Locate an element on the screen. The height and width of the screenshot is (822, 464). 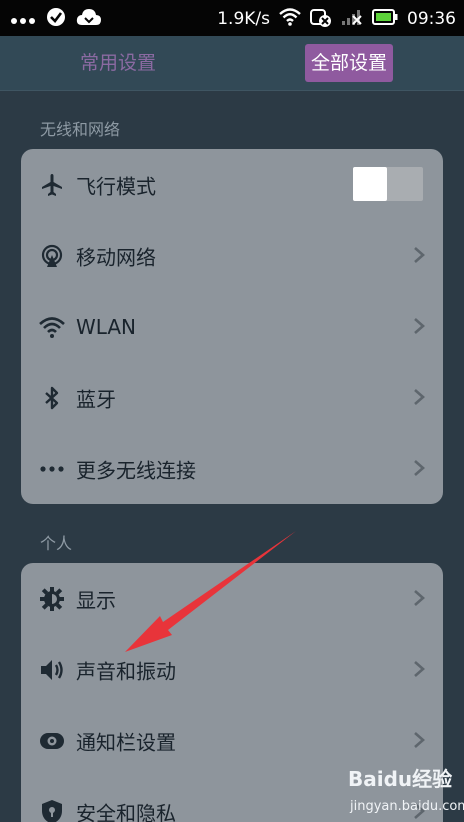
display-gear-icon is located at coordinates (52, 599).